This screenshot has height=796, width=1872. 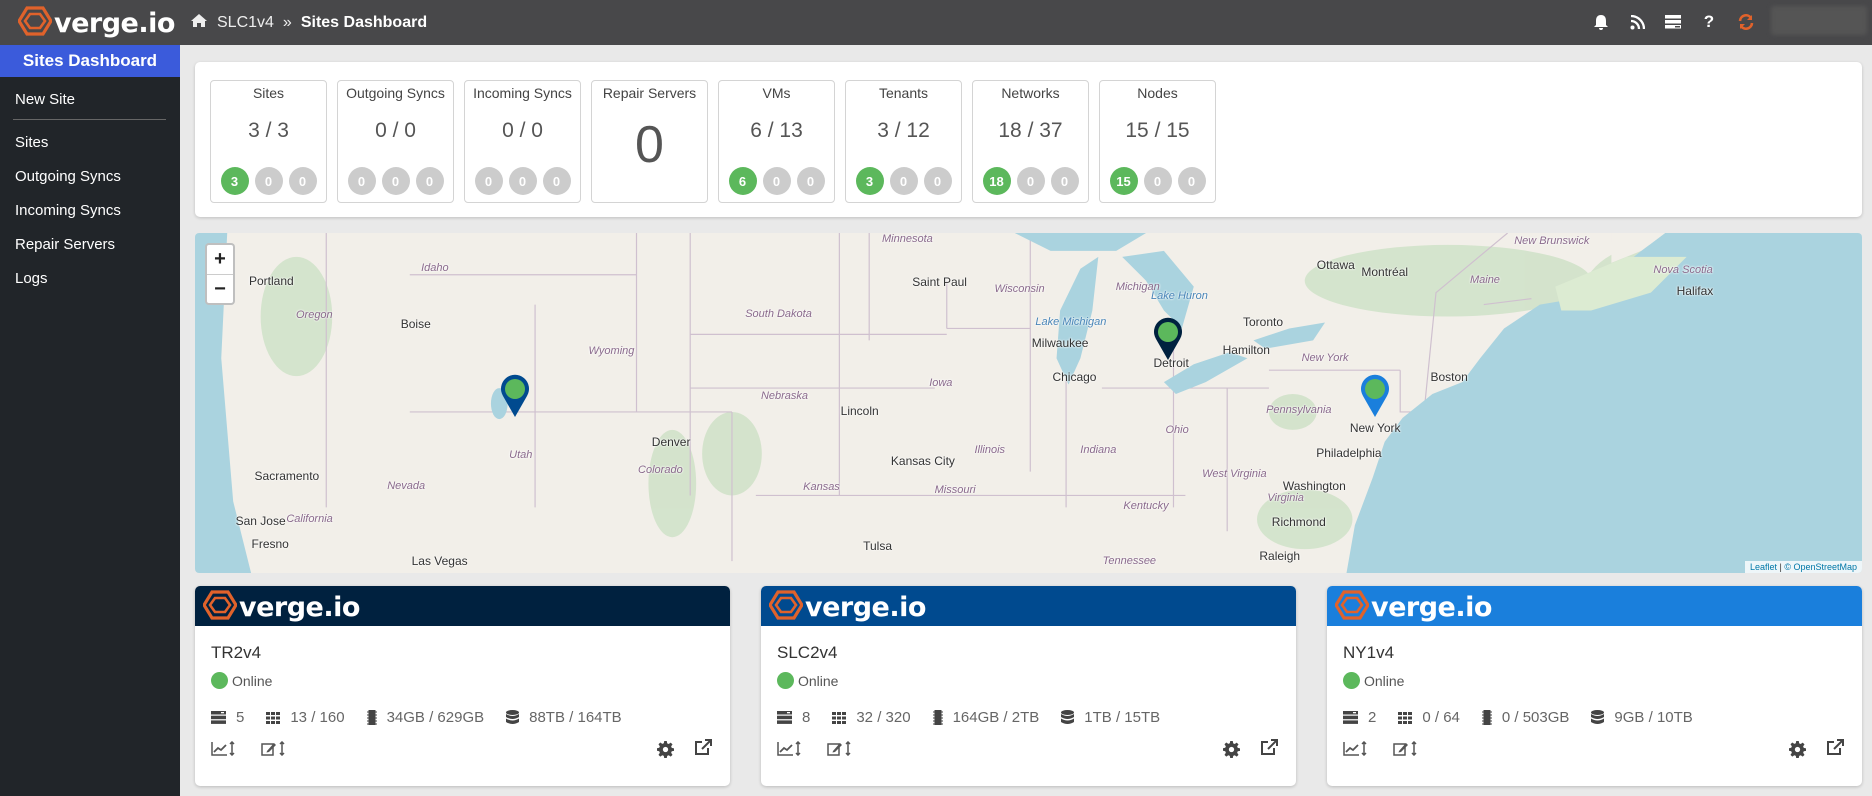 I want to click on online-count-badge: 6, so click(x=742, y=181).